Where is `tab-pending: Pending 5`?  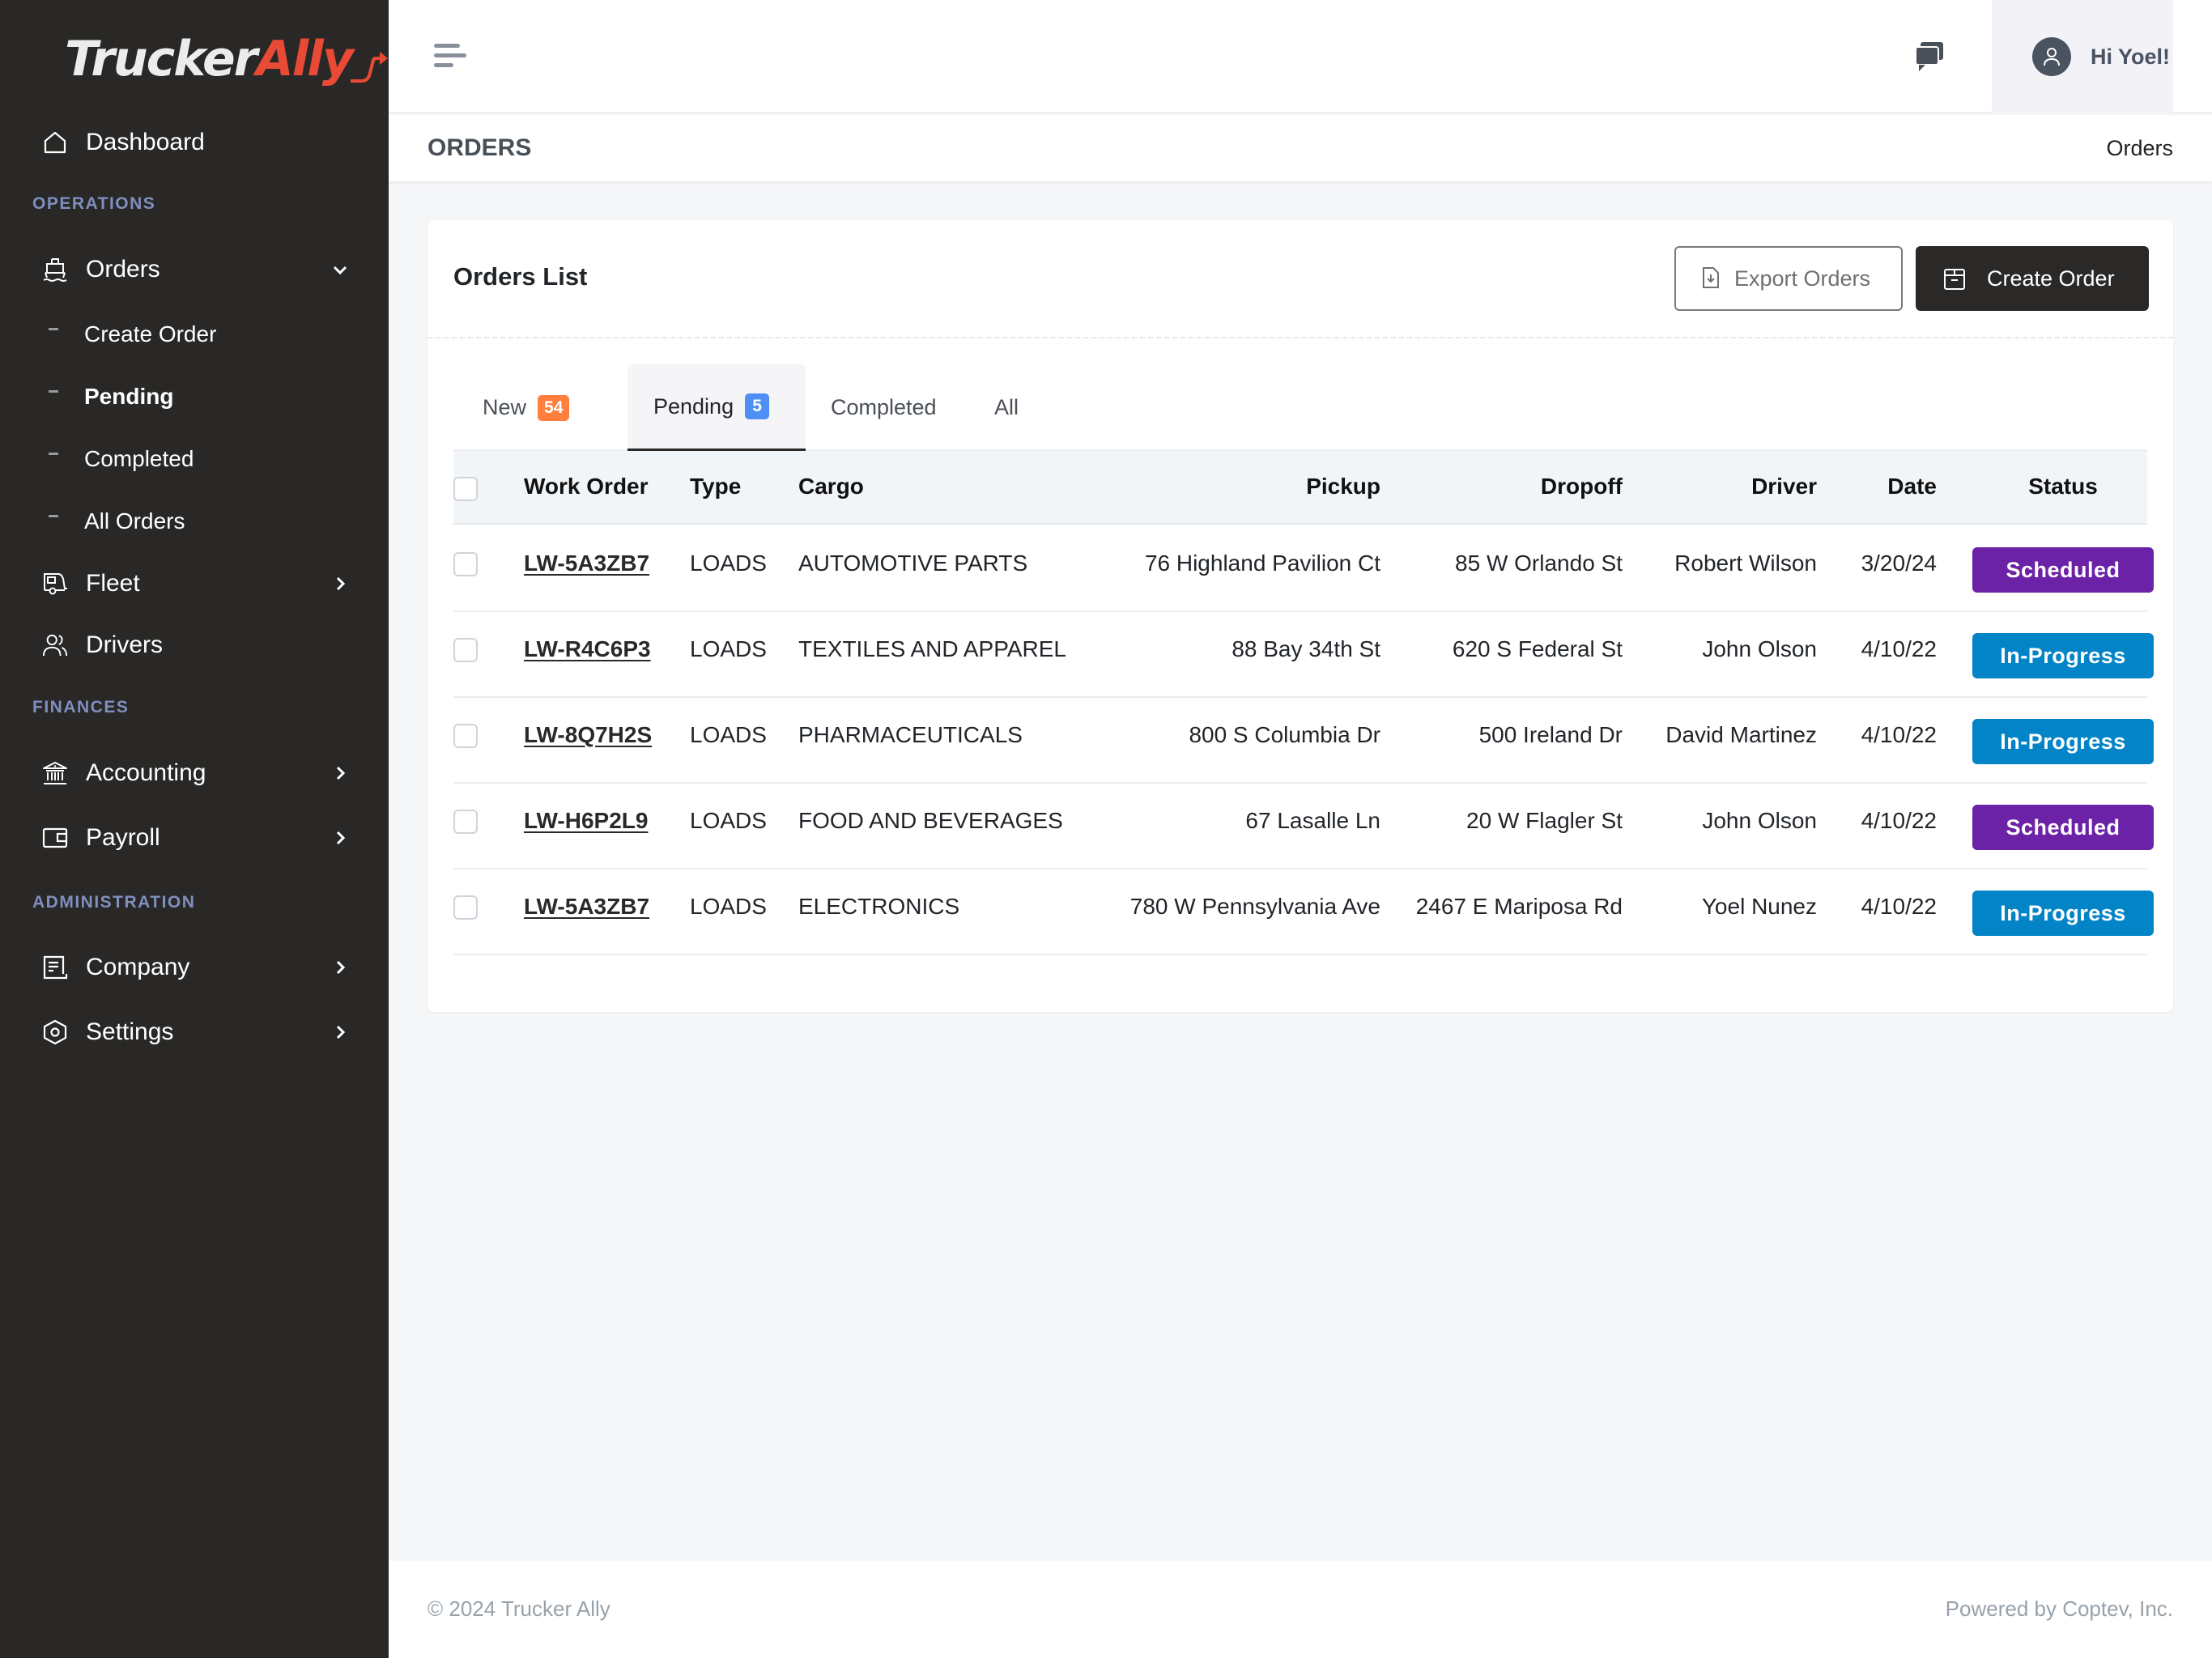
tab-pending: Pending 5 is located at coordinates (716, 407).